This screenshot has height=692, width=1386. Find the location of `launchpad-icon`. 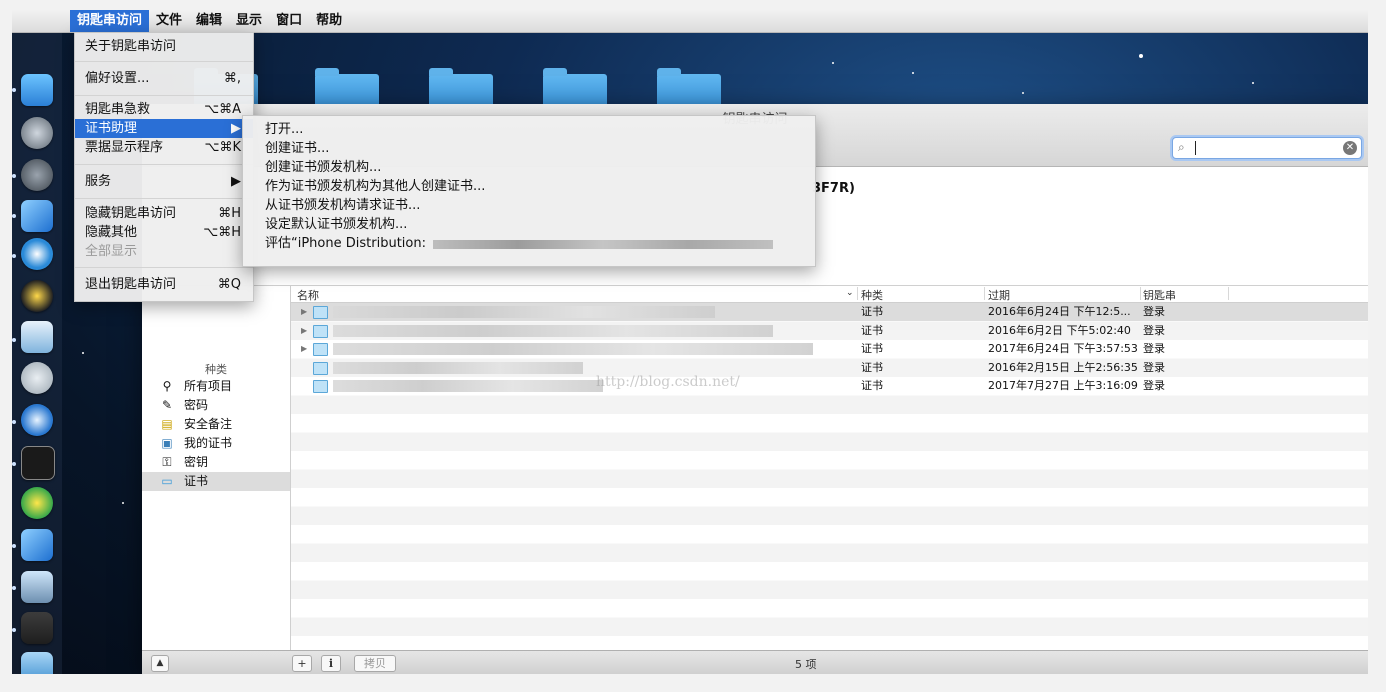

launchpad-icon is located at coordinates (37, 133).